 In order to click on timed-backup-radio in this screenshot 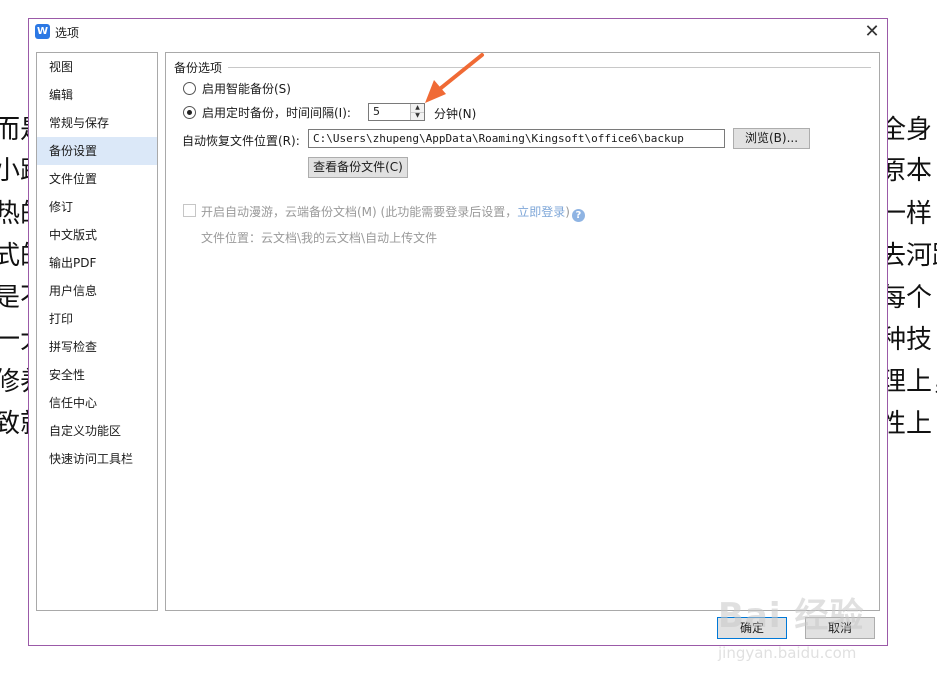, I will do `click(189, 112)`.